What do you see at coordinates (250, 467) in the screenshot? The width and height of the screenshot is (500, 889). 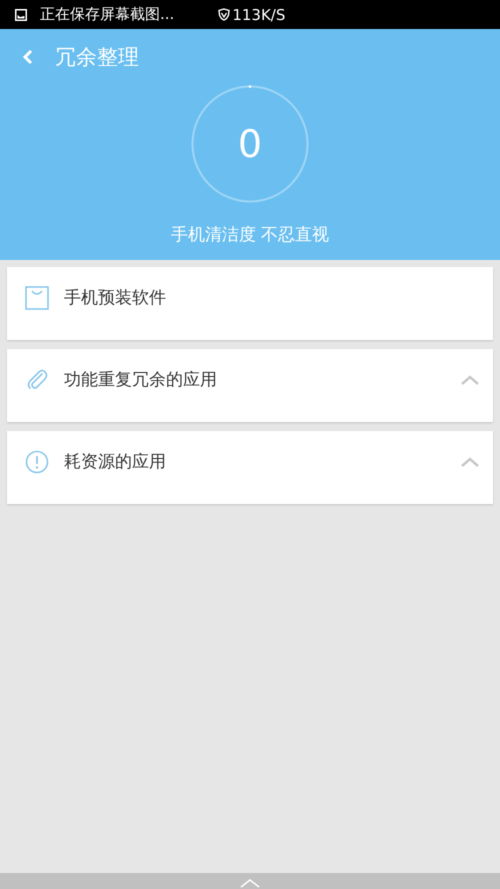 I see `category-card: 耗资源的应用` at bounding box center [250, 467].